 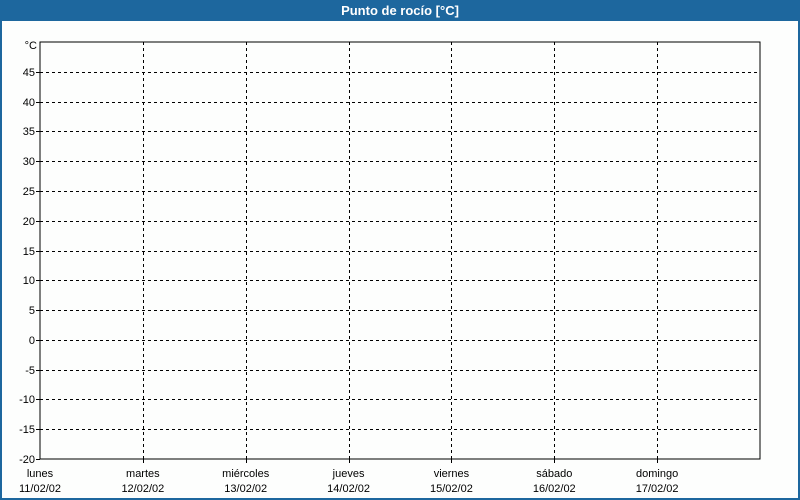 I want to click on chart-title-bar: Punto de rocío [°C], so click(x=400, y=10).